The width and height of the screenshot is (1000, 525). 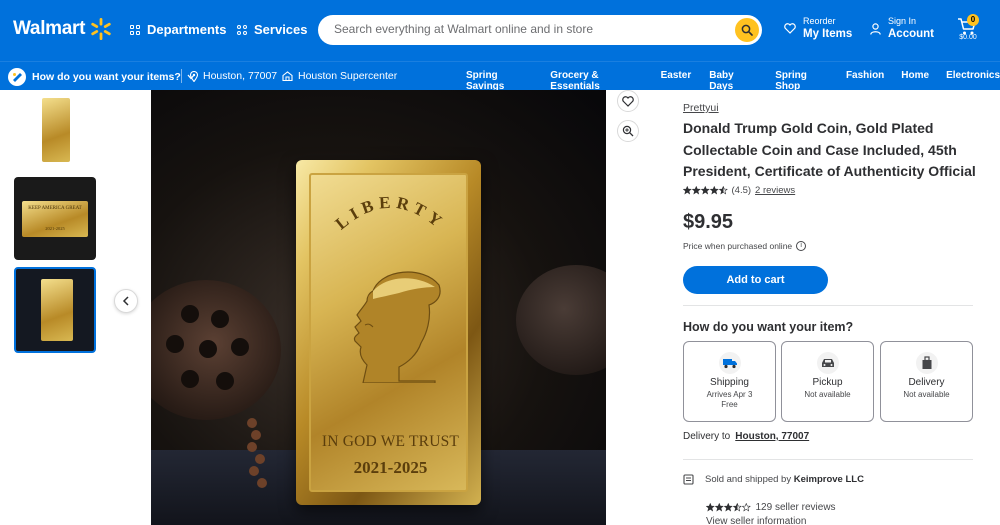 I want to click on store-icon, so click(x=287, y=76).